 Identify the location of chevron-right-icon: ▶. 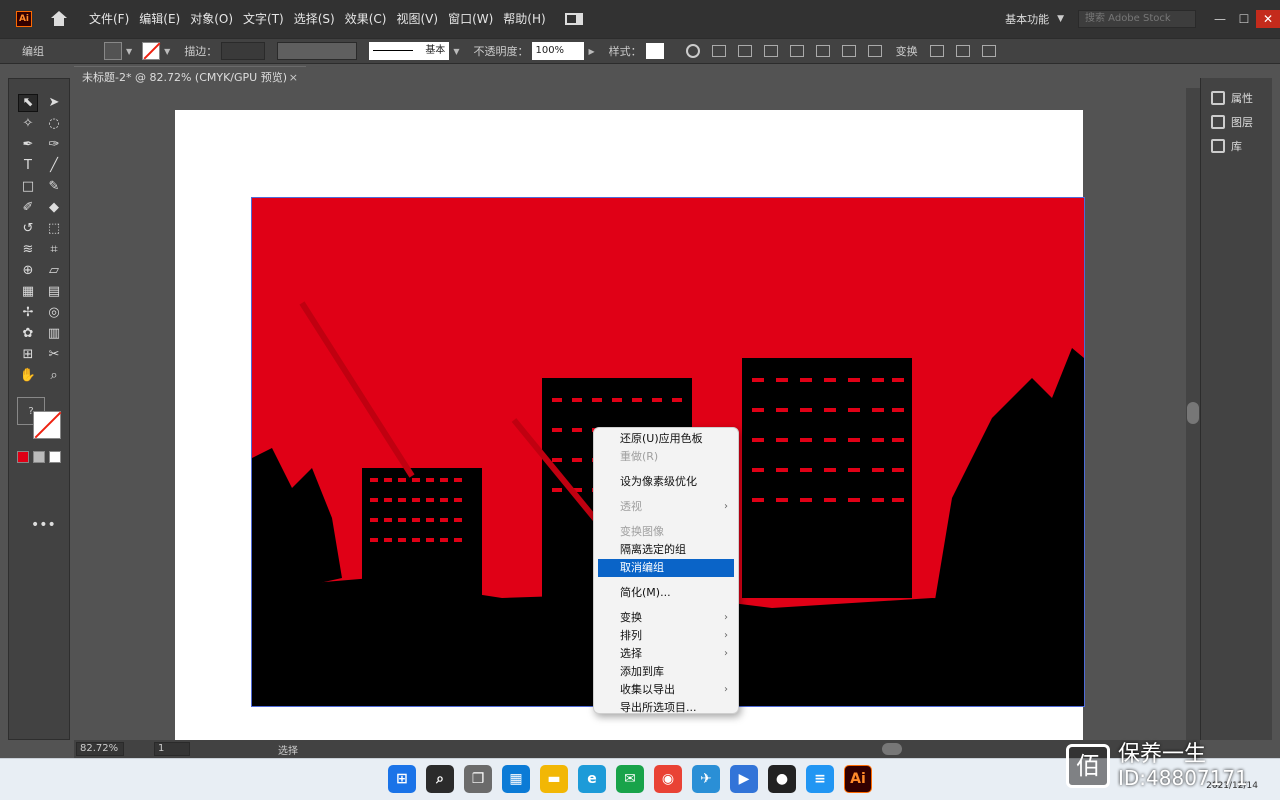
(591, 51).